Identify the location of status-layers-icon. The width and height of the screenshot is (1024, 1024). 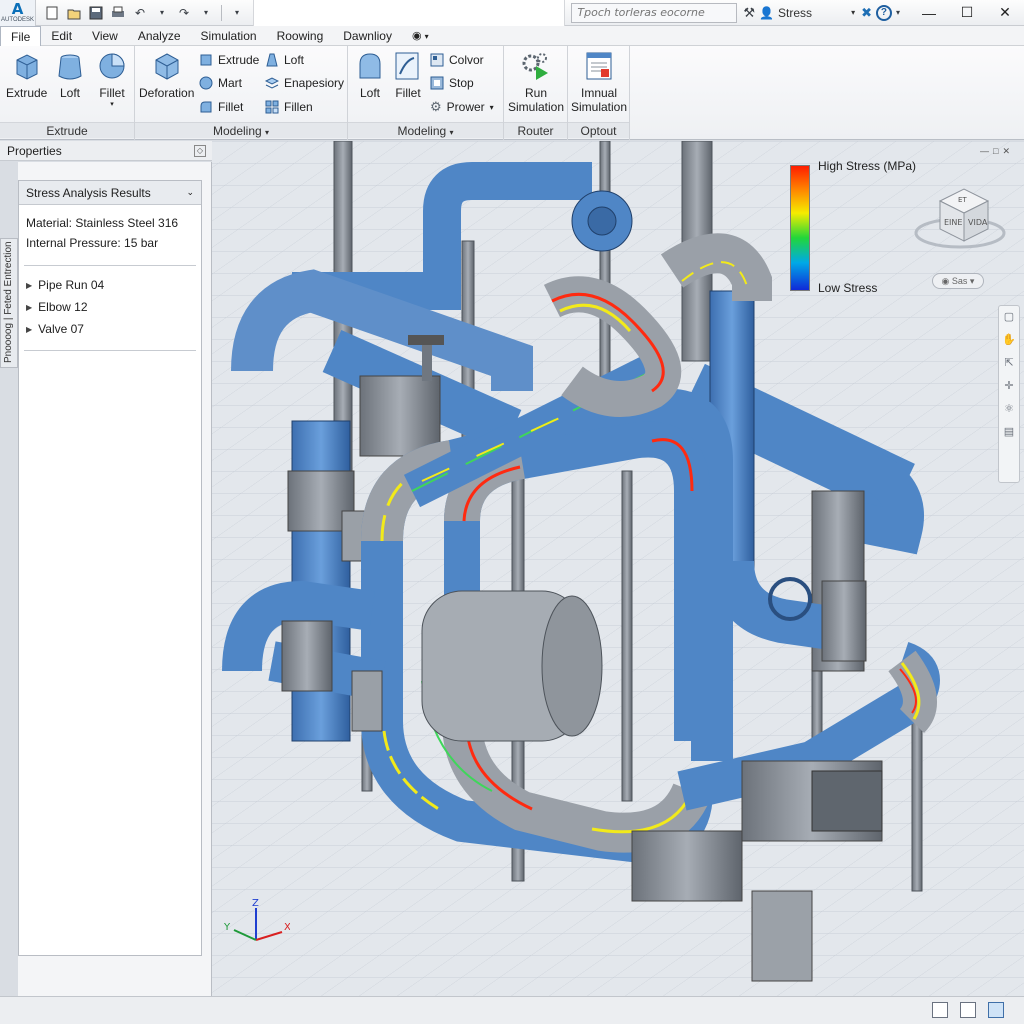
(968, 1010).